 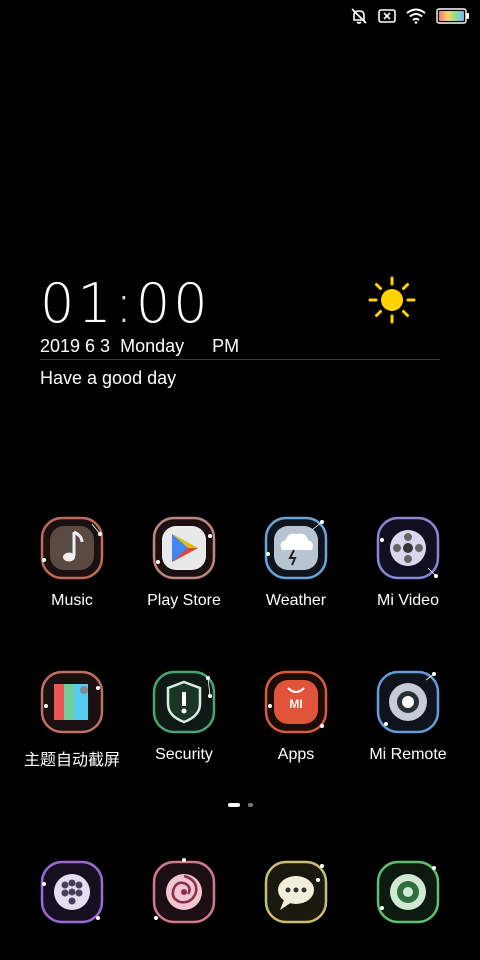 I want to click on app-mi-video: Mi Video, so click(x=408, y=561).